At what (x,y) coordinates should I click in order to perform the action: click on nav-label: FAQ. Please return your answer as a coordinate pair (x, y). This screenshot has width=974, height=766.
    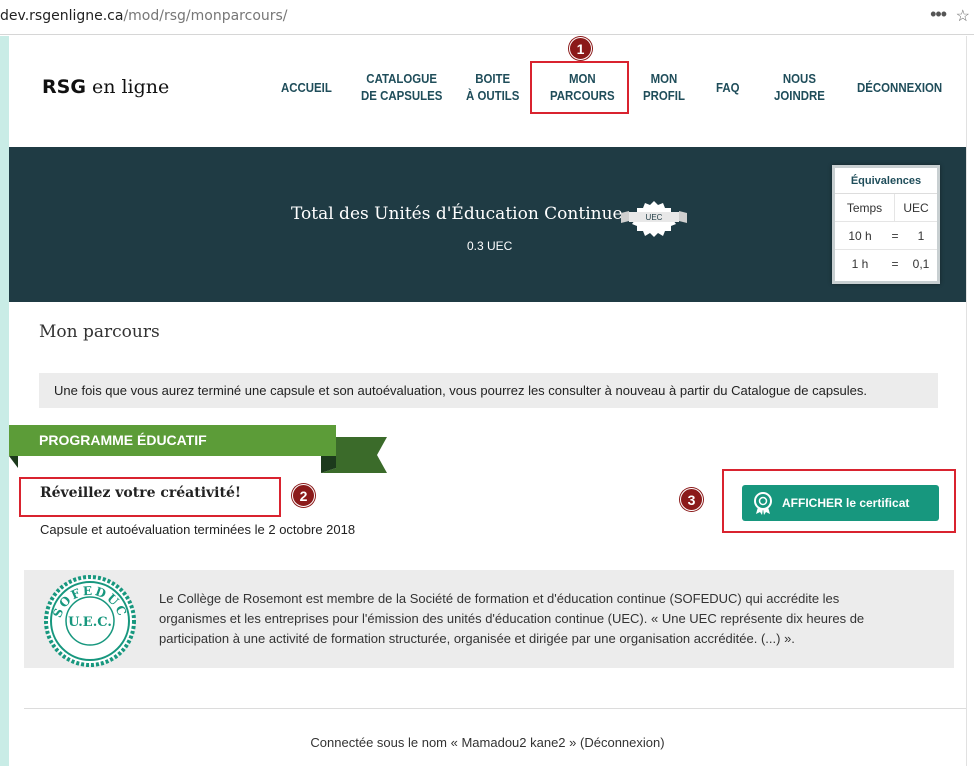
    Looking at the image, I should click on (728, 87).